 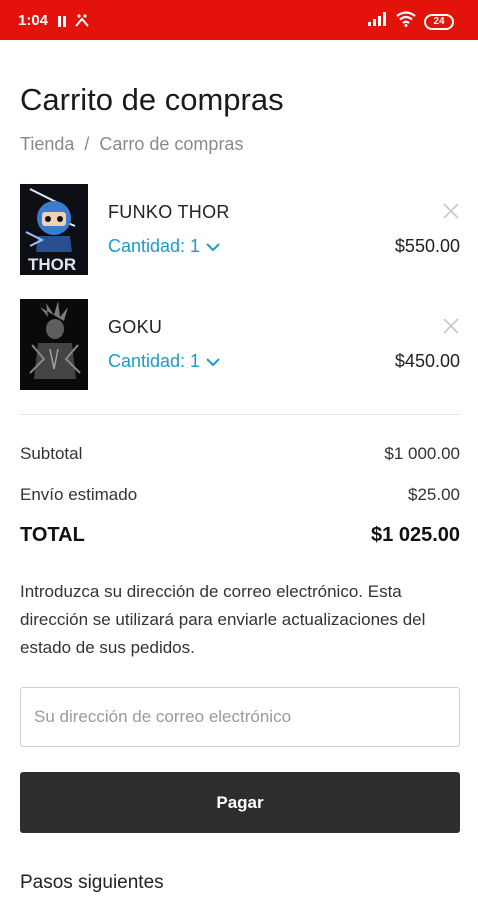 I want to click on status-left-icons, so click(x=74, y=22).